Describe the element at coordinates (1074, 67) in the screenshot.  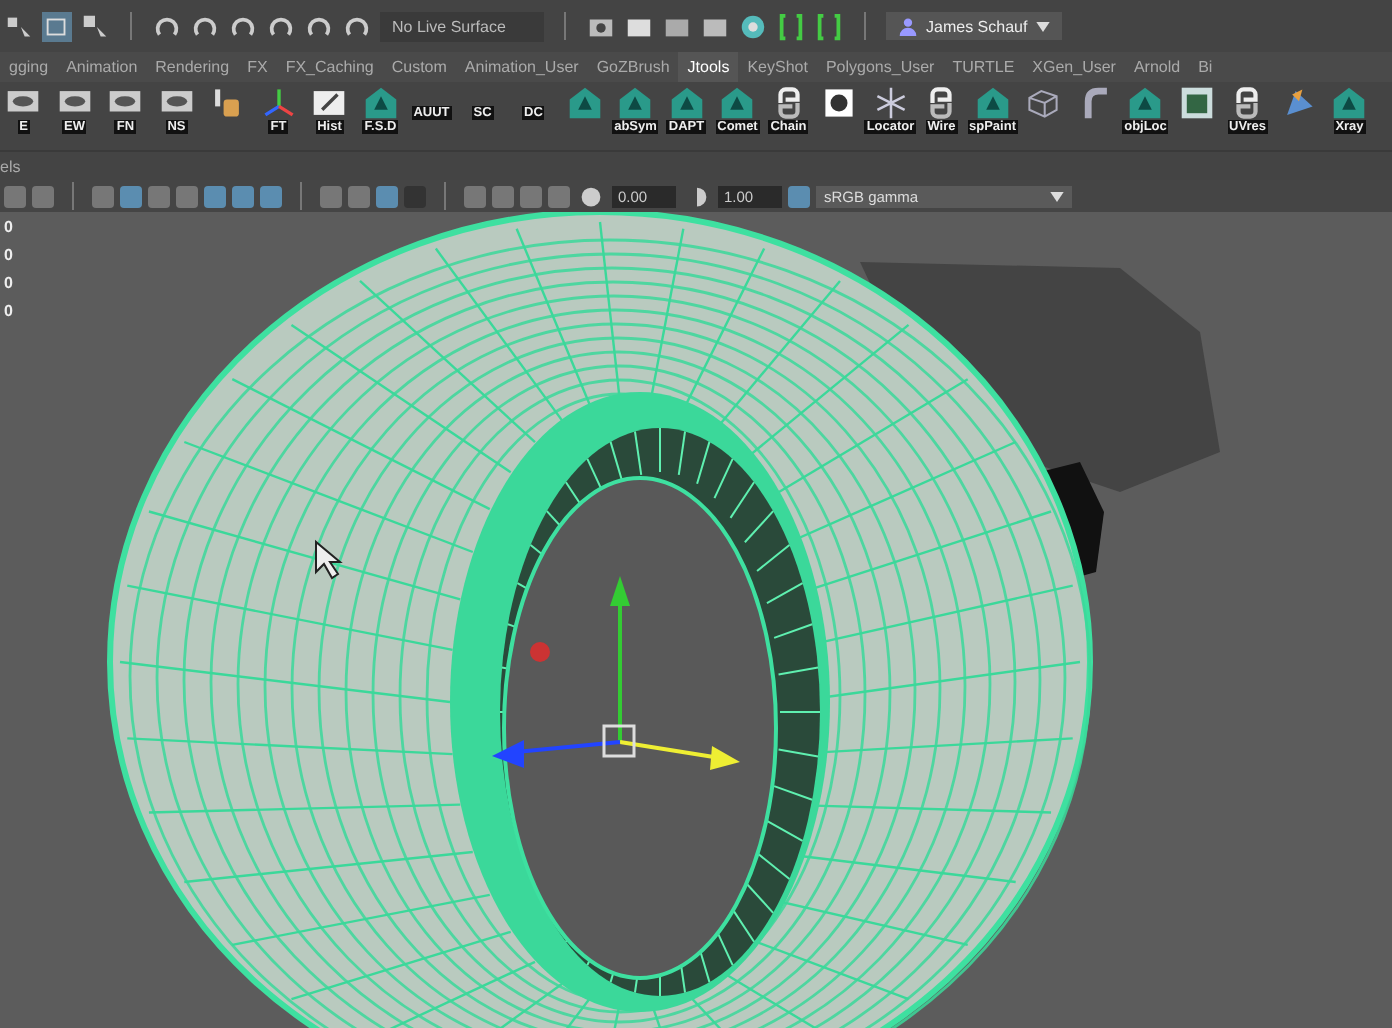
I see `shelf-tab: XGen_User` at that location.